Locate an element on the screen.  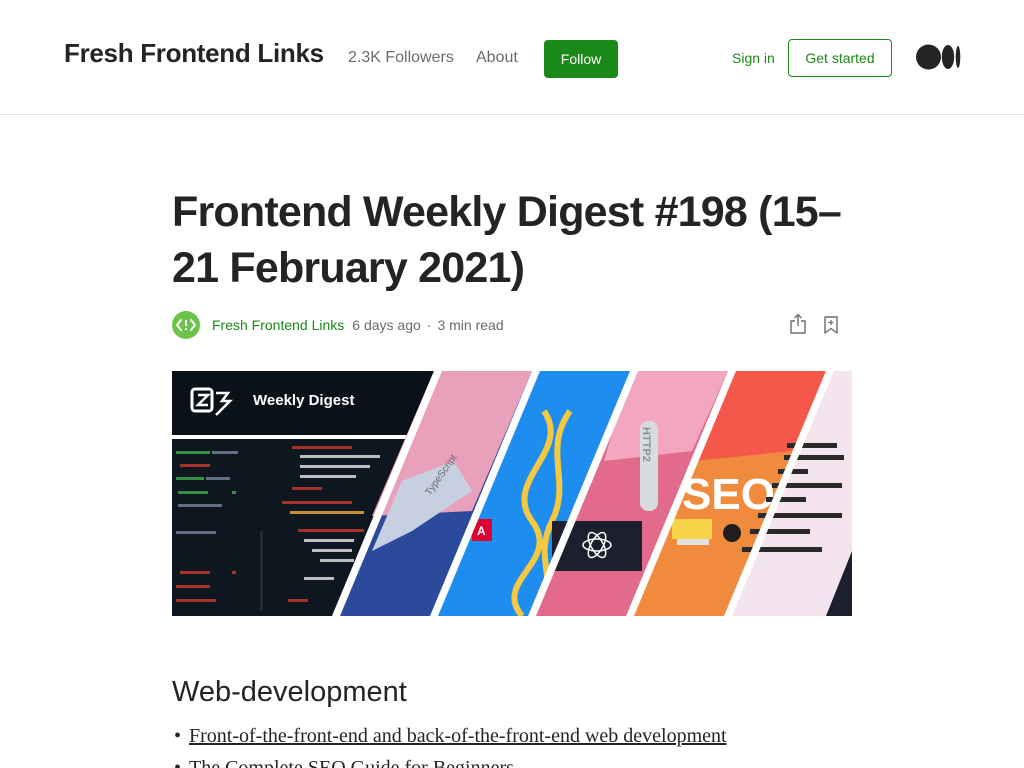
list-item: The Complete SEO Guide for Beginners is located at coordinates (449, 761).